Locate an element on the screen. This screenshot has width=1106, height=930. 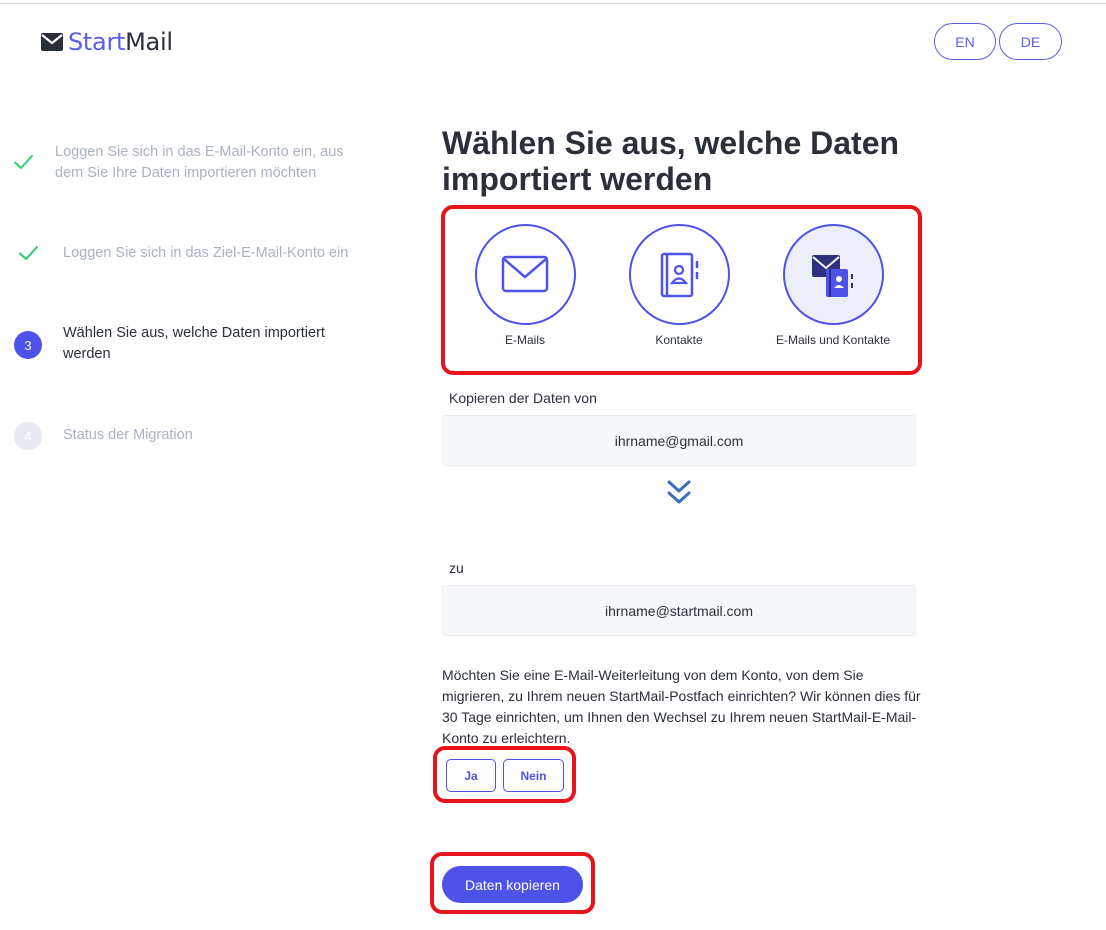
language-en-button: EN is located at coordinates (965, 41).